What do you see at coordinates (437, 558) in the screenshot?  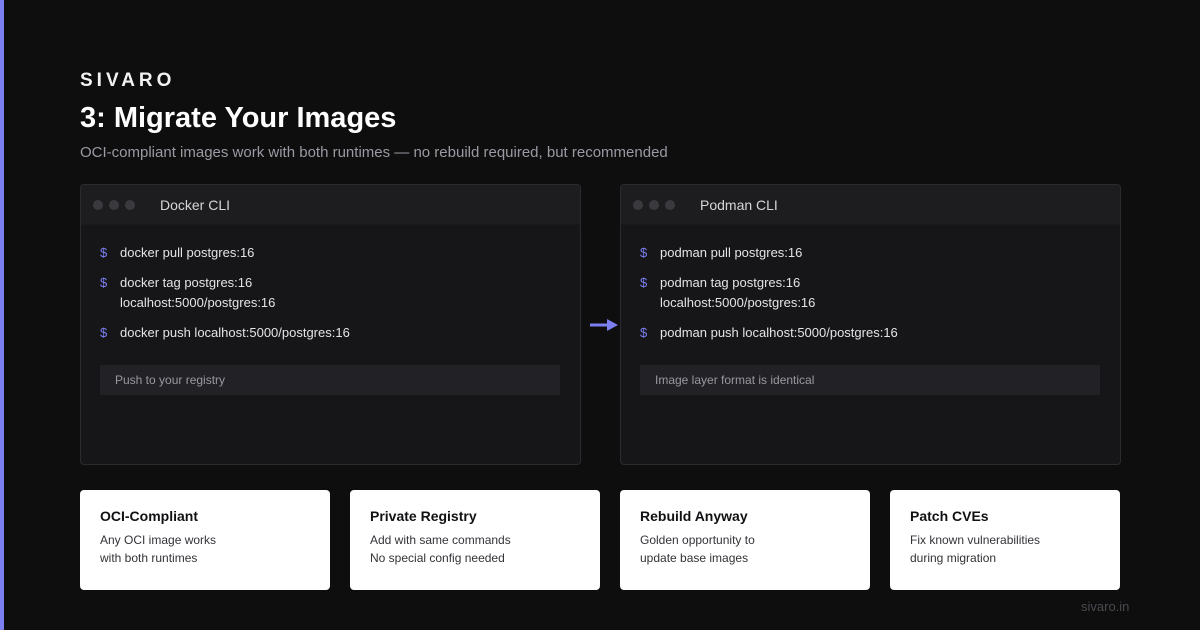 I see `card-text: No special config needed` at bounding box center [437, 558].